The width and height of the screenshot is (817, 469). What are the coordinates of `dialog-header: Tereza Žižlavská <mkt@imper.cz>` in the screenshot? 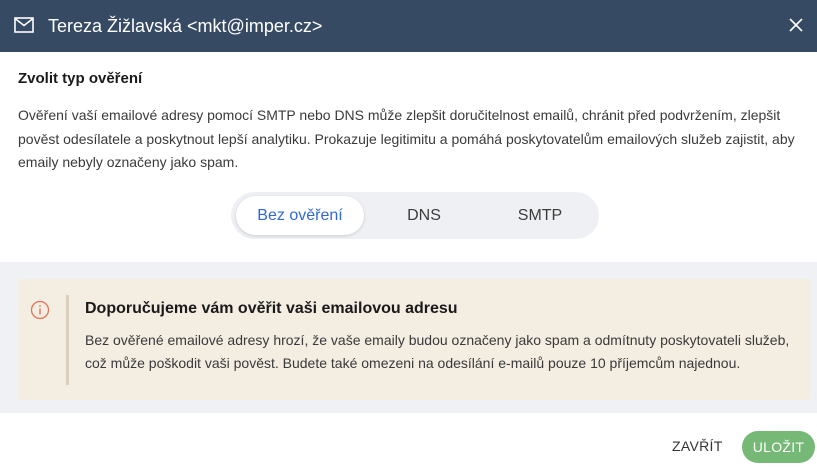 It's located at (408, 26).